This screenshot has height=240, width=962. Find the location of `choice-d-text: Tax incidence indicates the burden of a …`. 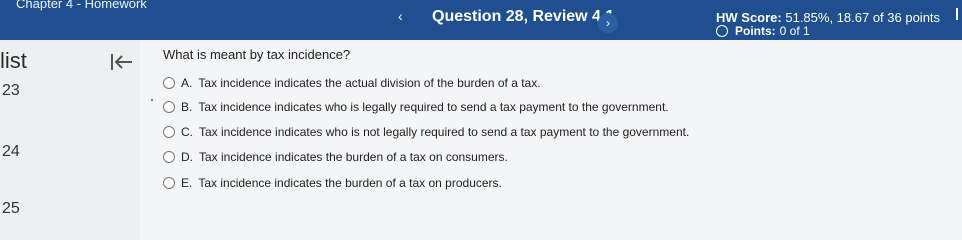

choice-d-text: Tax incidence indicates the burden of a … is located at coordinates (353, 157).